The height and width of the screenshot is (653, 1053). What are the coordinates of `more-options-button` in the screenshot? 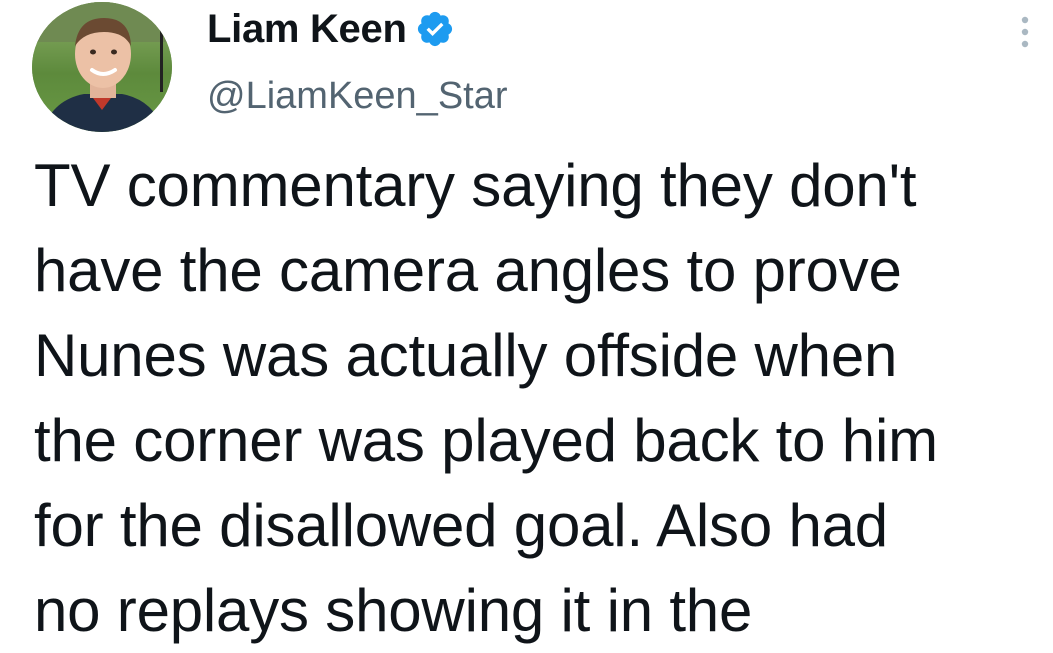 It's located at (1025, 32).